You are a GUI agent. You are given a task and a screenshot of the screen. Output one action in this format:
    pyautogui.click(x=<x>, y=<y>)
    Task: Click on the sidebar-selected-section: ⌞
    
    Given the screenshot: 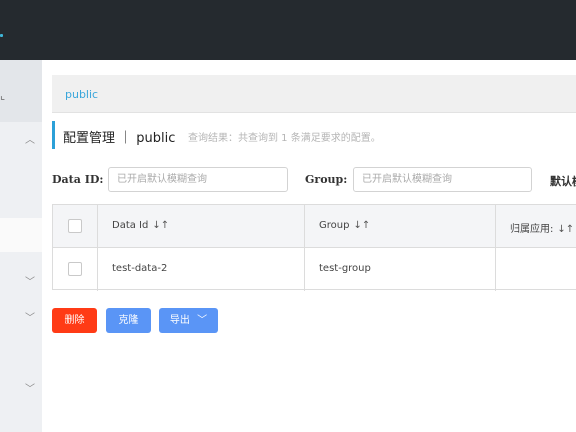 What is the action you would take?
    pyautogui.click(x=21, y=91)
    